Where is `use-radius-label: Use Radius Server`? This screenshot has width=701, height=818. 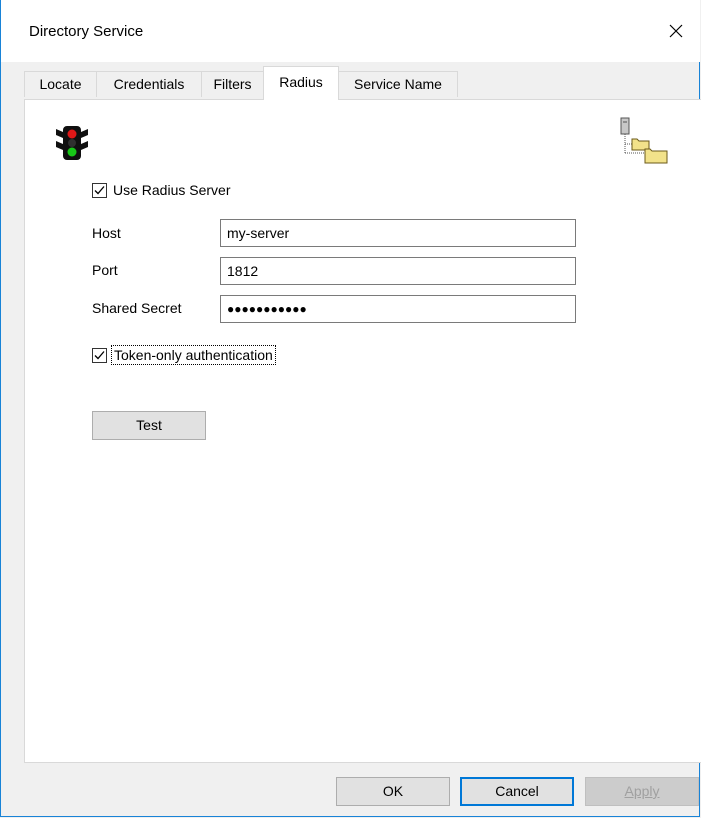 use-radius-label: Use Radius Server is located at coordinates (172, 190).